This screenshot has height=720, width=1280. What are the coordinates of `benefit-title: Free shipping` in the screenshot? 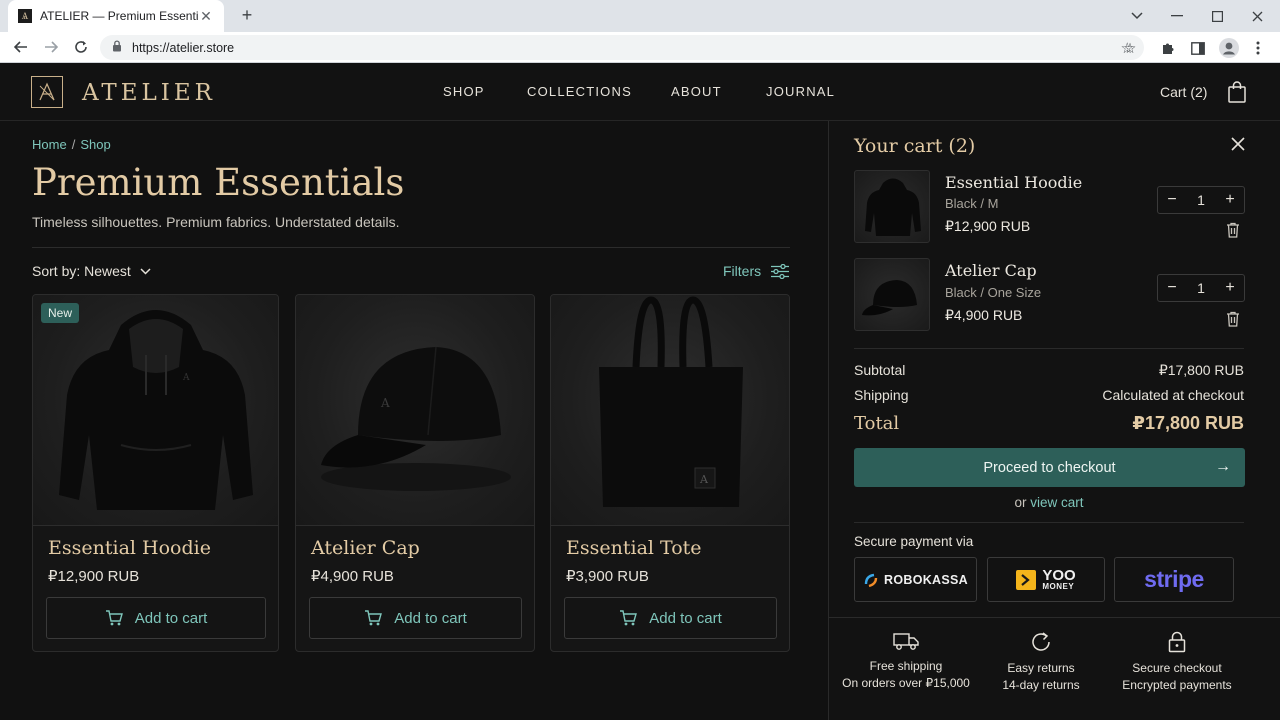 It's located at (906, 666).